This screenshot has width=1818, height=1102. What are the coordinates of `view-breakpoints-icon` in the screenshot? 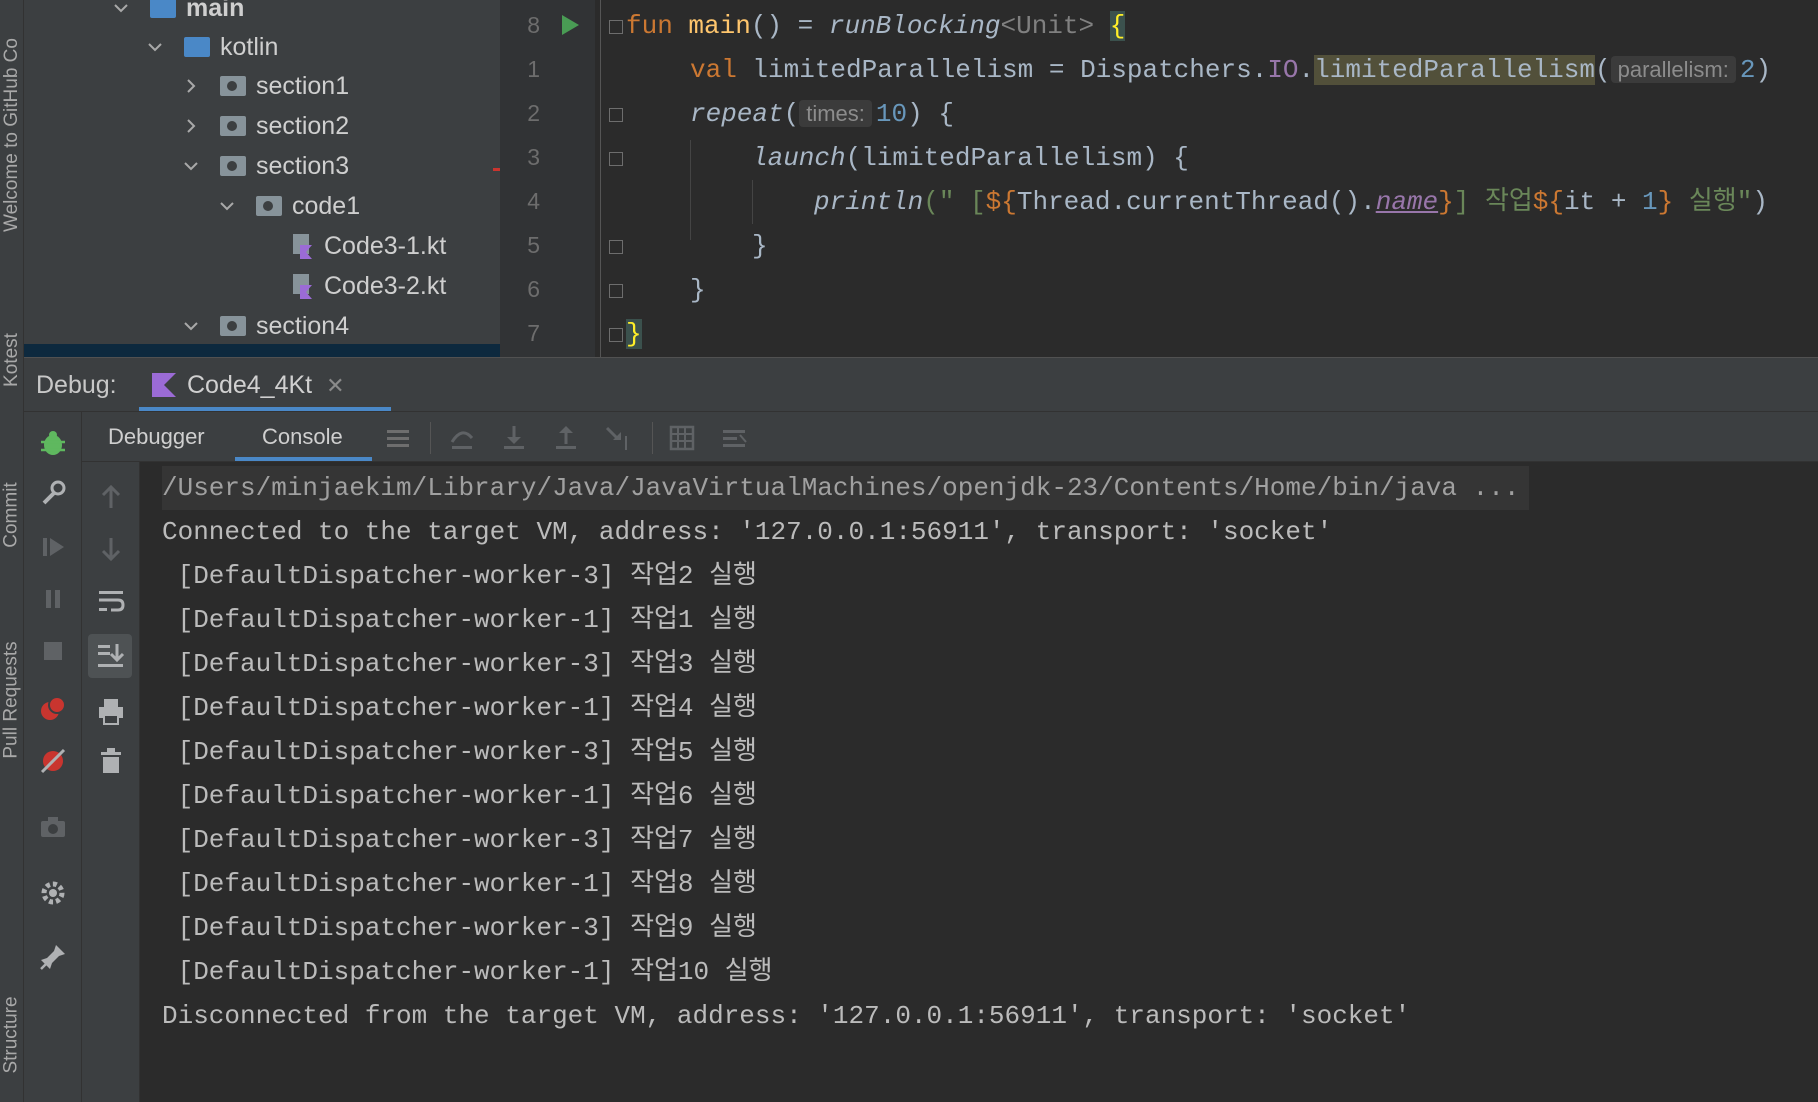 It's located at (53, 709).